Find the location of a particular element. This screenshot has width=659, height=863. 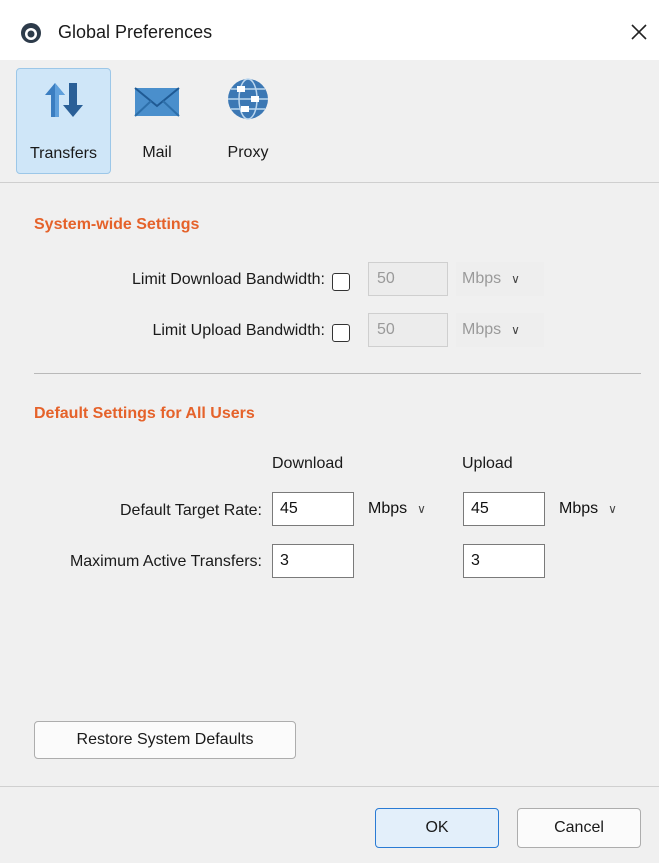

tab-mail-label: Mail is located at coordinates (157, 152).